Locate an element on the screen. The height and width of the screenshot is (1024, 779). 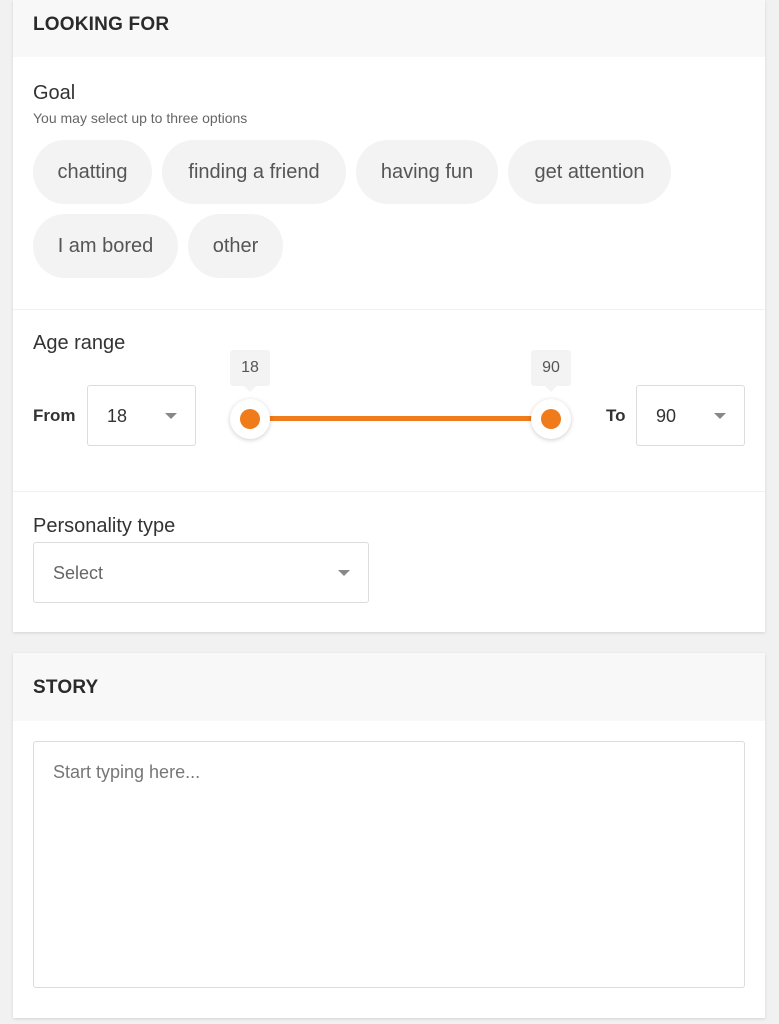
slider-min-tooltip: 18 is located at coordinates (250, 371).